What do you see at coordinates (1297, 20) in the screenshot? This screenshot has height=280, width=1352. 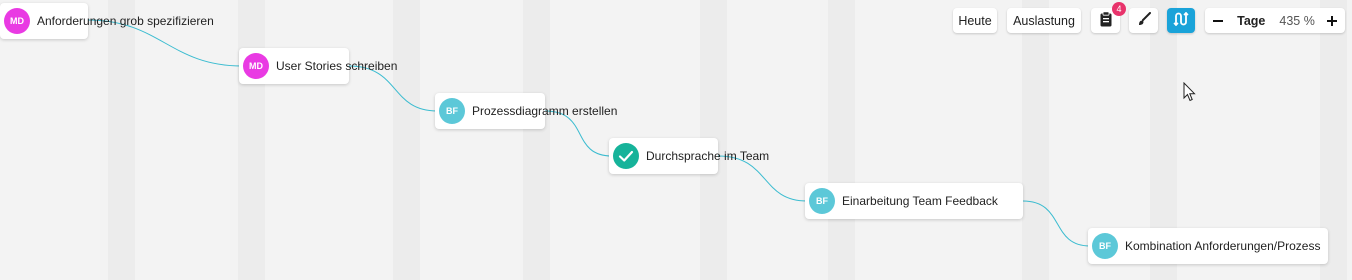 I see `zoom-level: 435 %` at bounding box center [1297, 20].